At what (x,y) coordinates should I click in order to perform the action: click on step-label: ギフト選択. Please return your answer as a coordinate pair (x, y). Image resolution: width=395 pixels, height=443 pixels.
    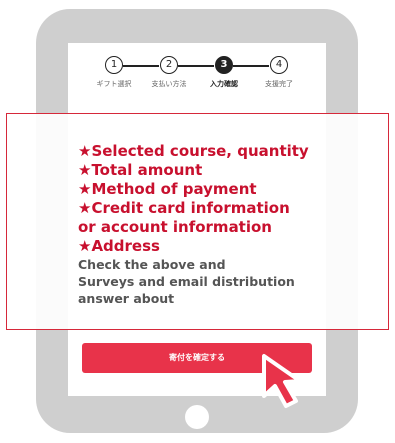
    Looking at the image, I should click on (114, 84).